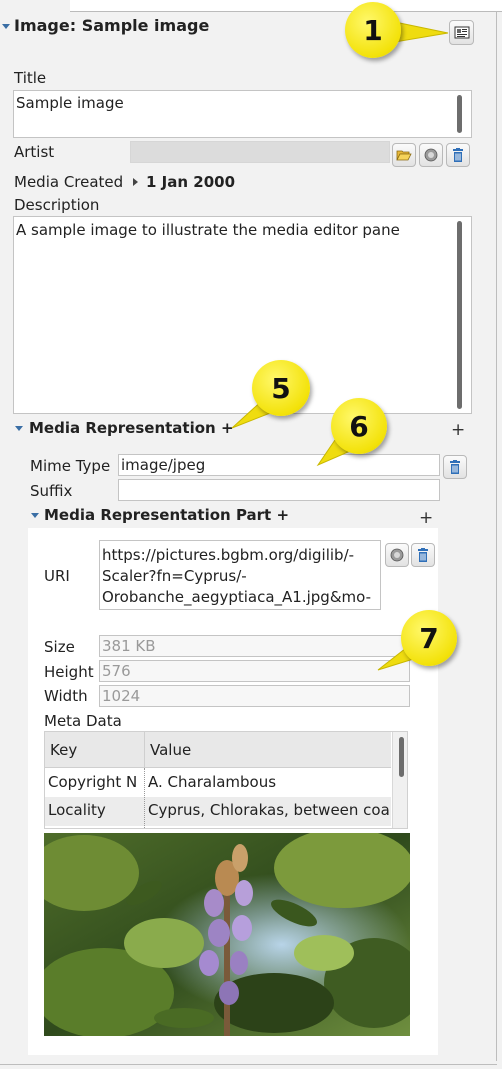 This screenshot has height=1069, width=502. Describe the element at coordinates (359, 426) in the screenshot. I see `callout-badge-6: 6` at that location.